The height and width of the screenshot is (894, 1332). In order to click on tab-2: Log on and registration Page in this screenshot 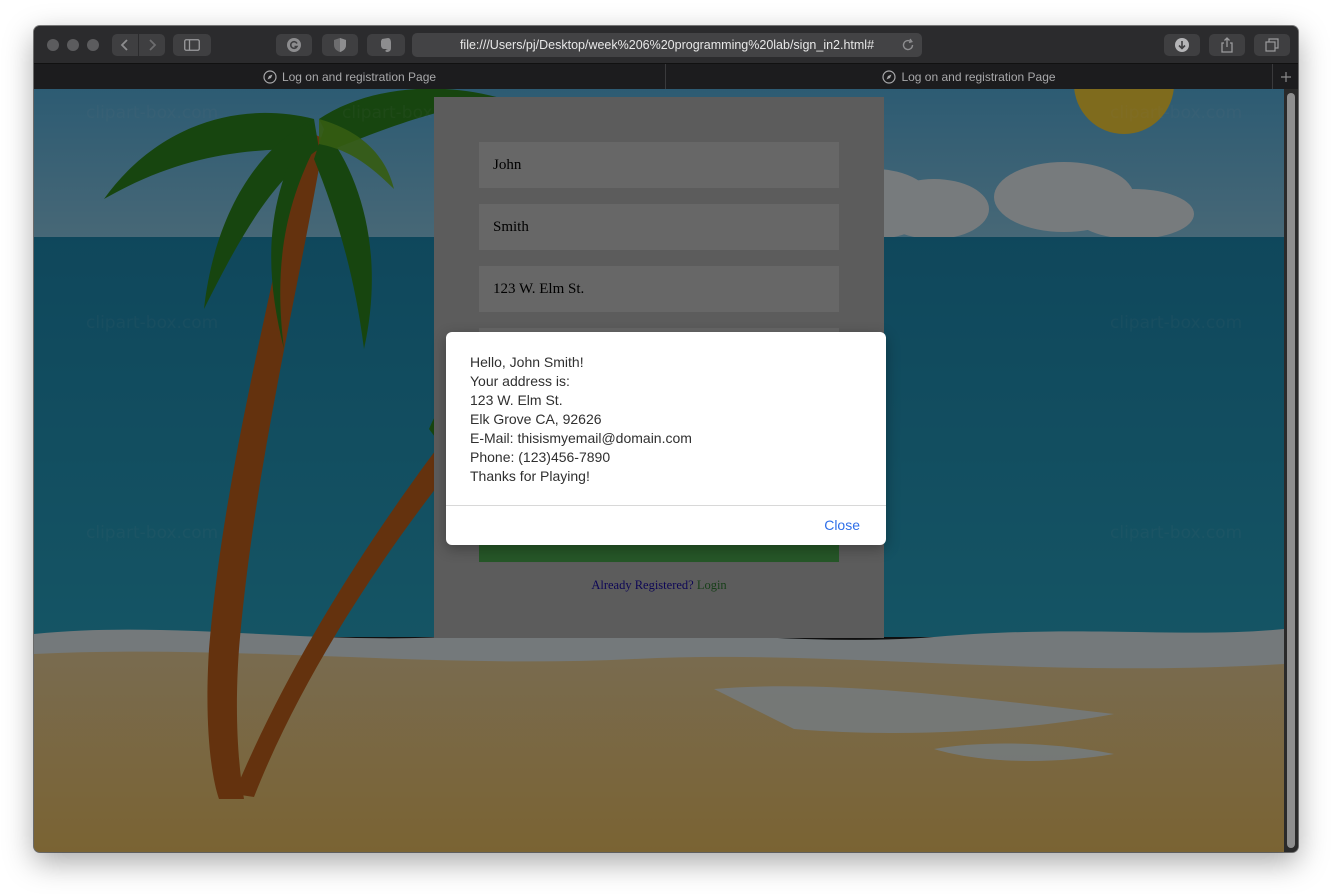, I will do `click(969, 76)`.